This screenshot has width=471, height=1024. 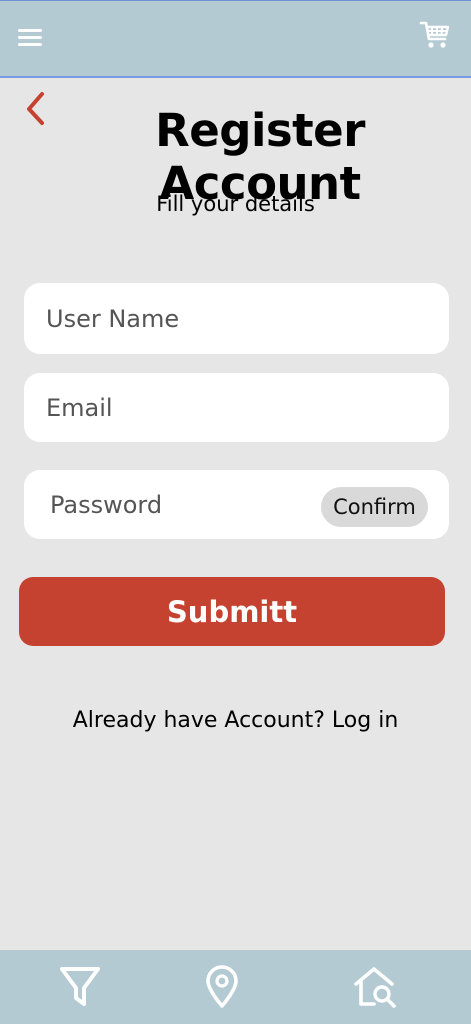 I want to click on chevron-left-icon, so click(x=36, y=109).